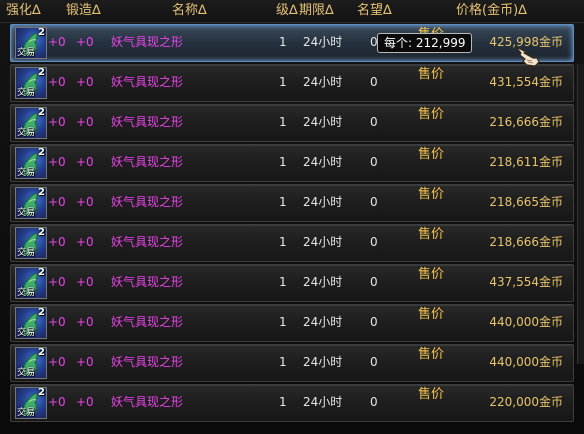  What do you see at coordinates (292, 163) in the screenshot?
I see `table-row: 2 交易 +0 +0 妖气具现之形 1 24小时 0 售价 218,611金币` at bounding box center [292, 163].